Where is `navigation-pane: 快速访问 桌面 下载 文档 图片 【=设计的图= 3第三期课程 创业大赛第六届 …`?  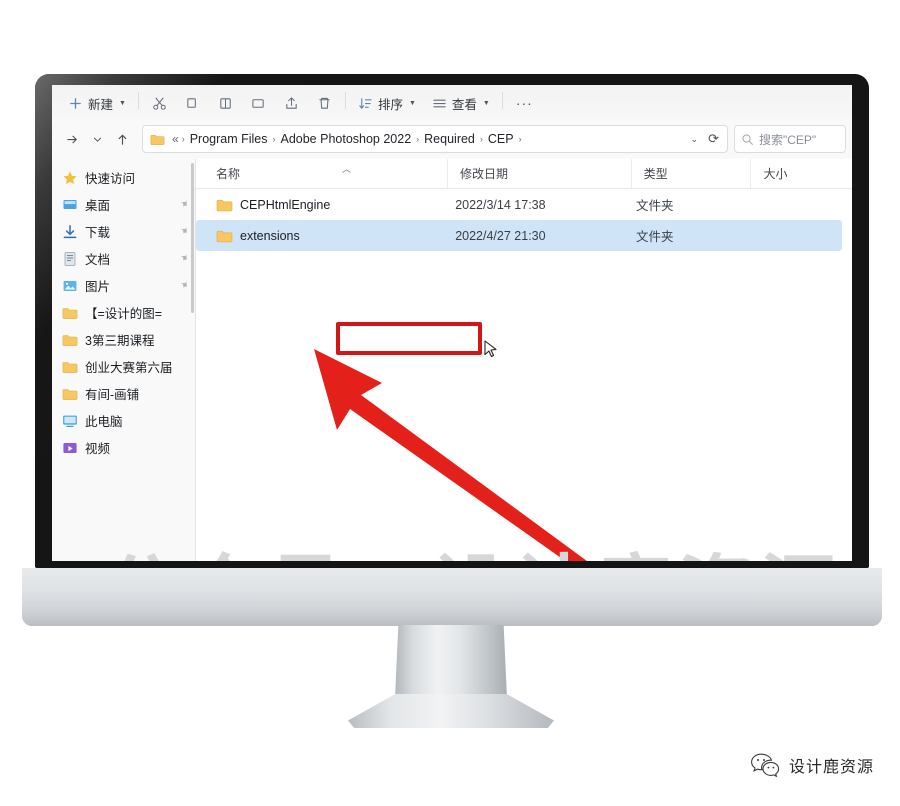 navigation-pane: 快速访问 桌面 下载 文档 图片 【=设计的图= 3第三期课程 创业大赛第六届 … is located at coordinates (124, 360).